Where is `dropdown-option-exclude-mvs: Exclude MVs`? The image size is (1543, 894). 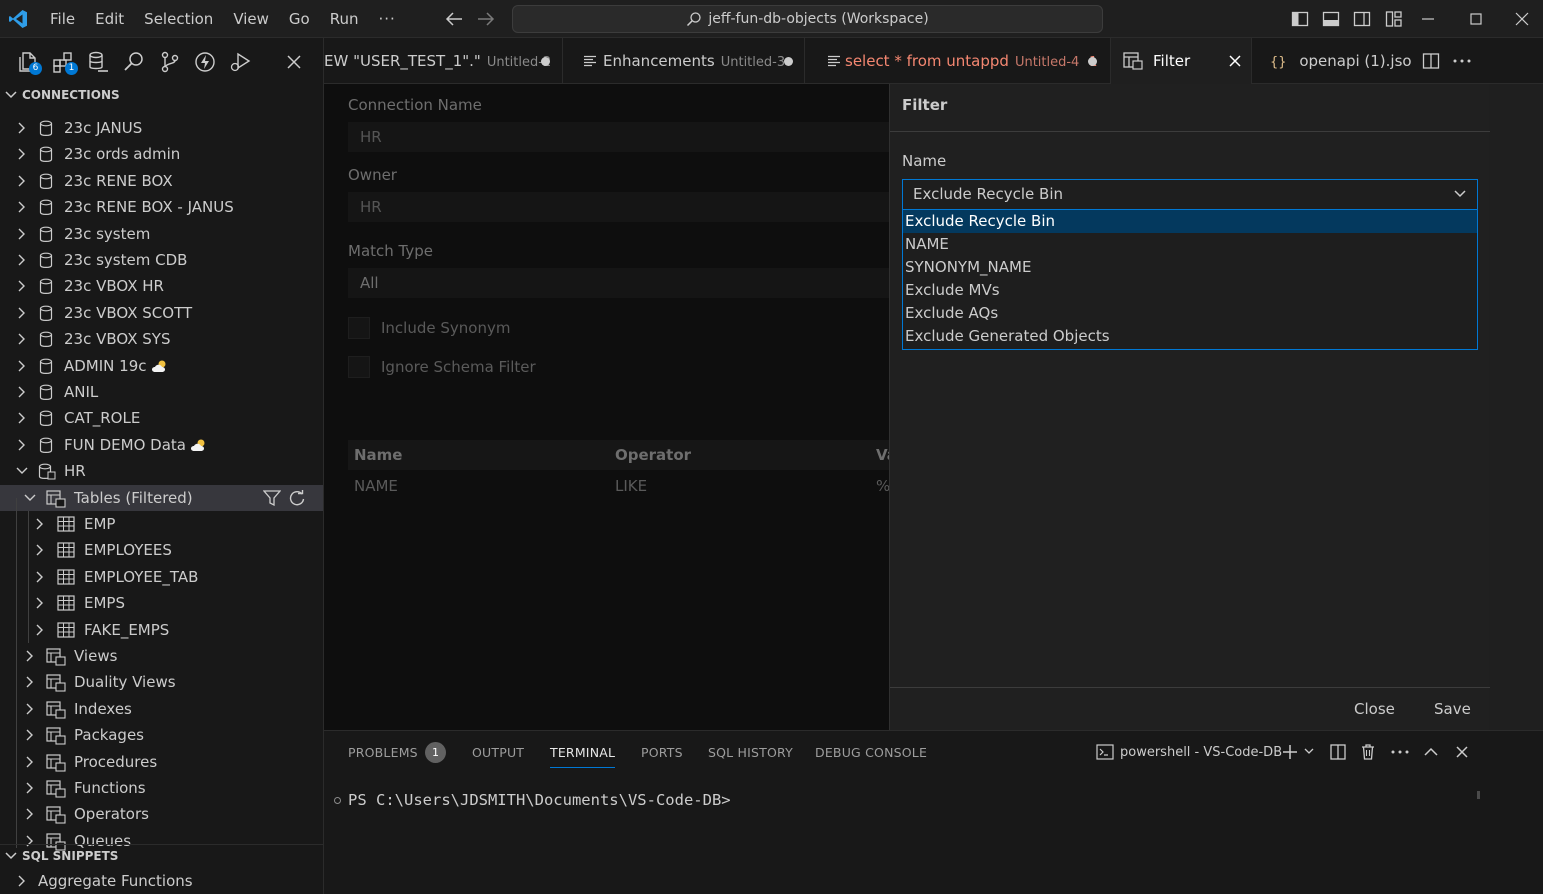
dropdown-option-exclude-mvs: Exclude MVs is located at coordinates (1190, 290).